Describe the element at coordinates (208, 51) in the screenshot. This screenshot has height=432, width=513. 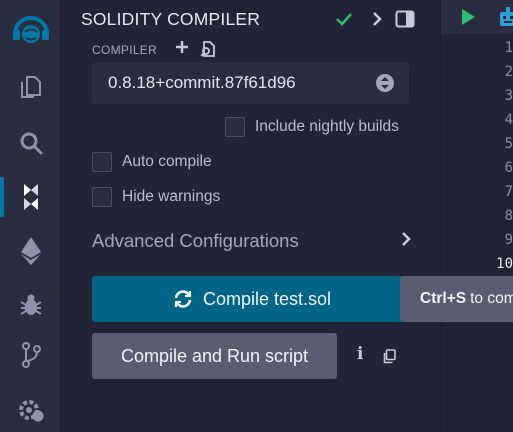
I see `load-config-icon` at that location.